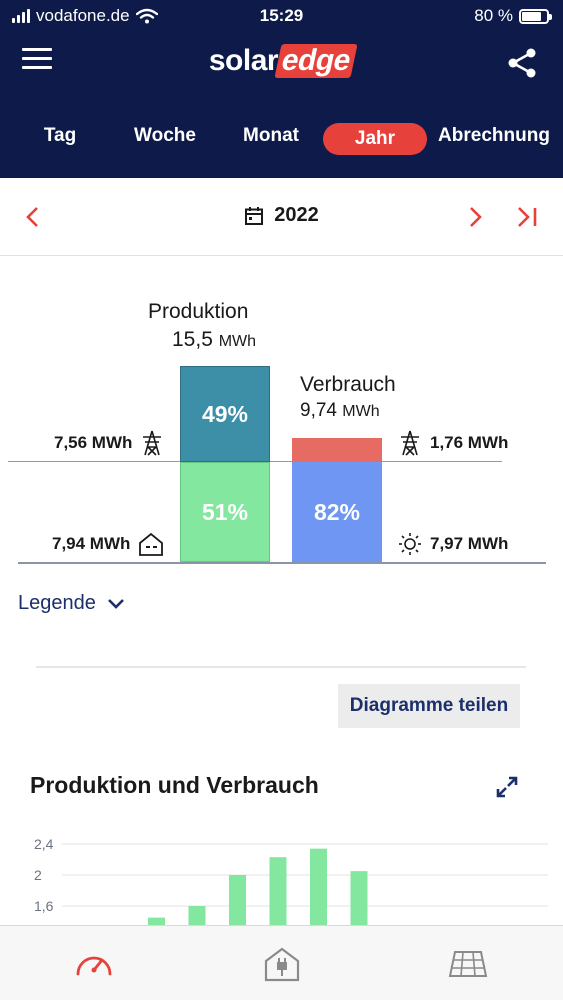  Describe the element at coordinates (375, 139) in the screenshot. I see `tab-jahr: Jahr` at that location.